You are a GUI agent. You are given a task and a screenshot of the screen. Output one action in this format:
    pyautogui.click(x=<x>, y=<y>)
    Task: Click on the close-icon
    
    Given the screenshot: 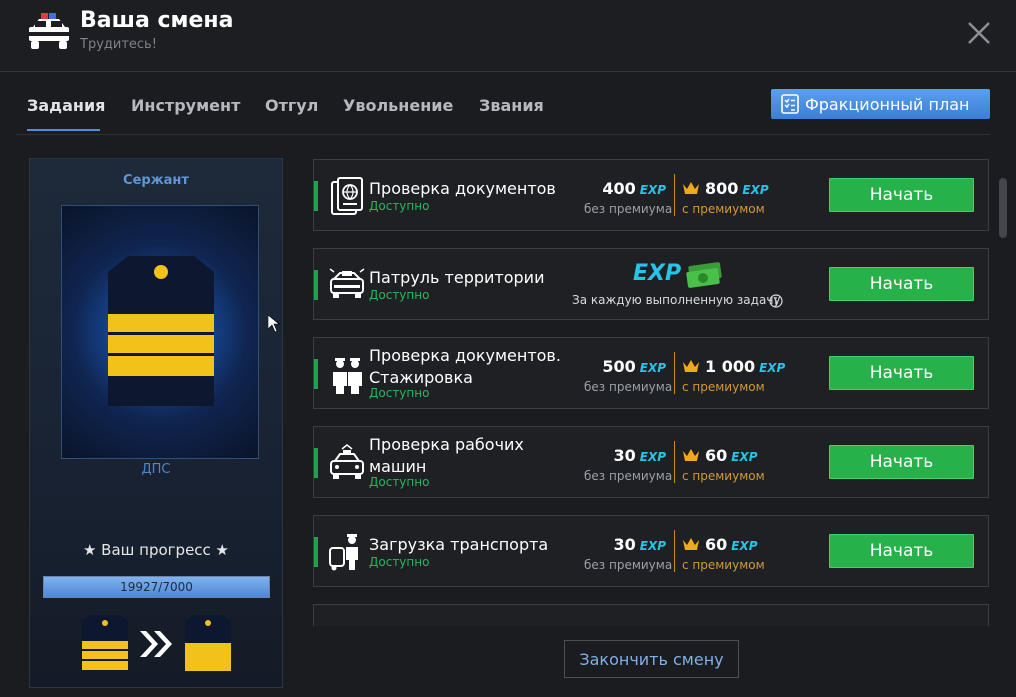 What is the action you would take?
    pyautogui.click(x=979, y=33)
    